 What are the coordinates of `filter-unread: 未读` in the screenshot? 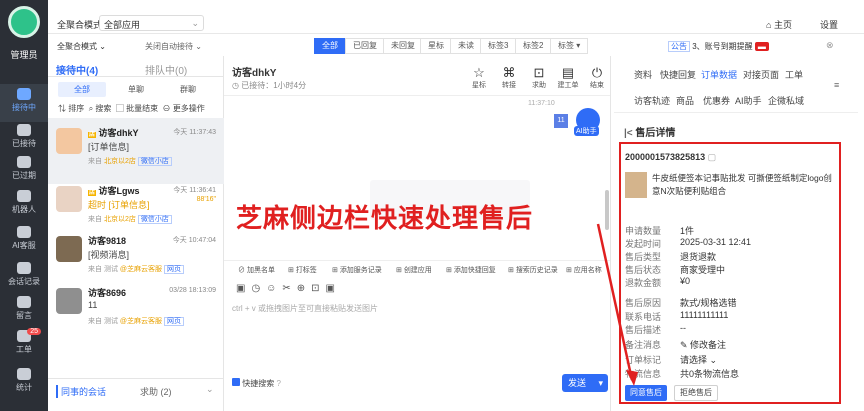 It's located at (466, 46).